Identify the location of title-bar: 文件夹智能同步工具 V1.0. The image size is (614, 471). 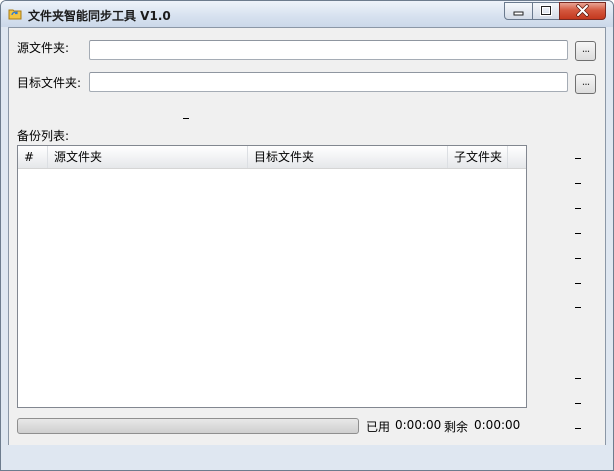
(307, 14).